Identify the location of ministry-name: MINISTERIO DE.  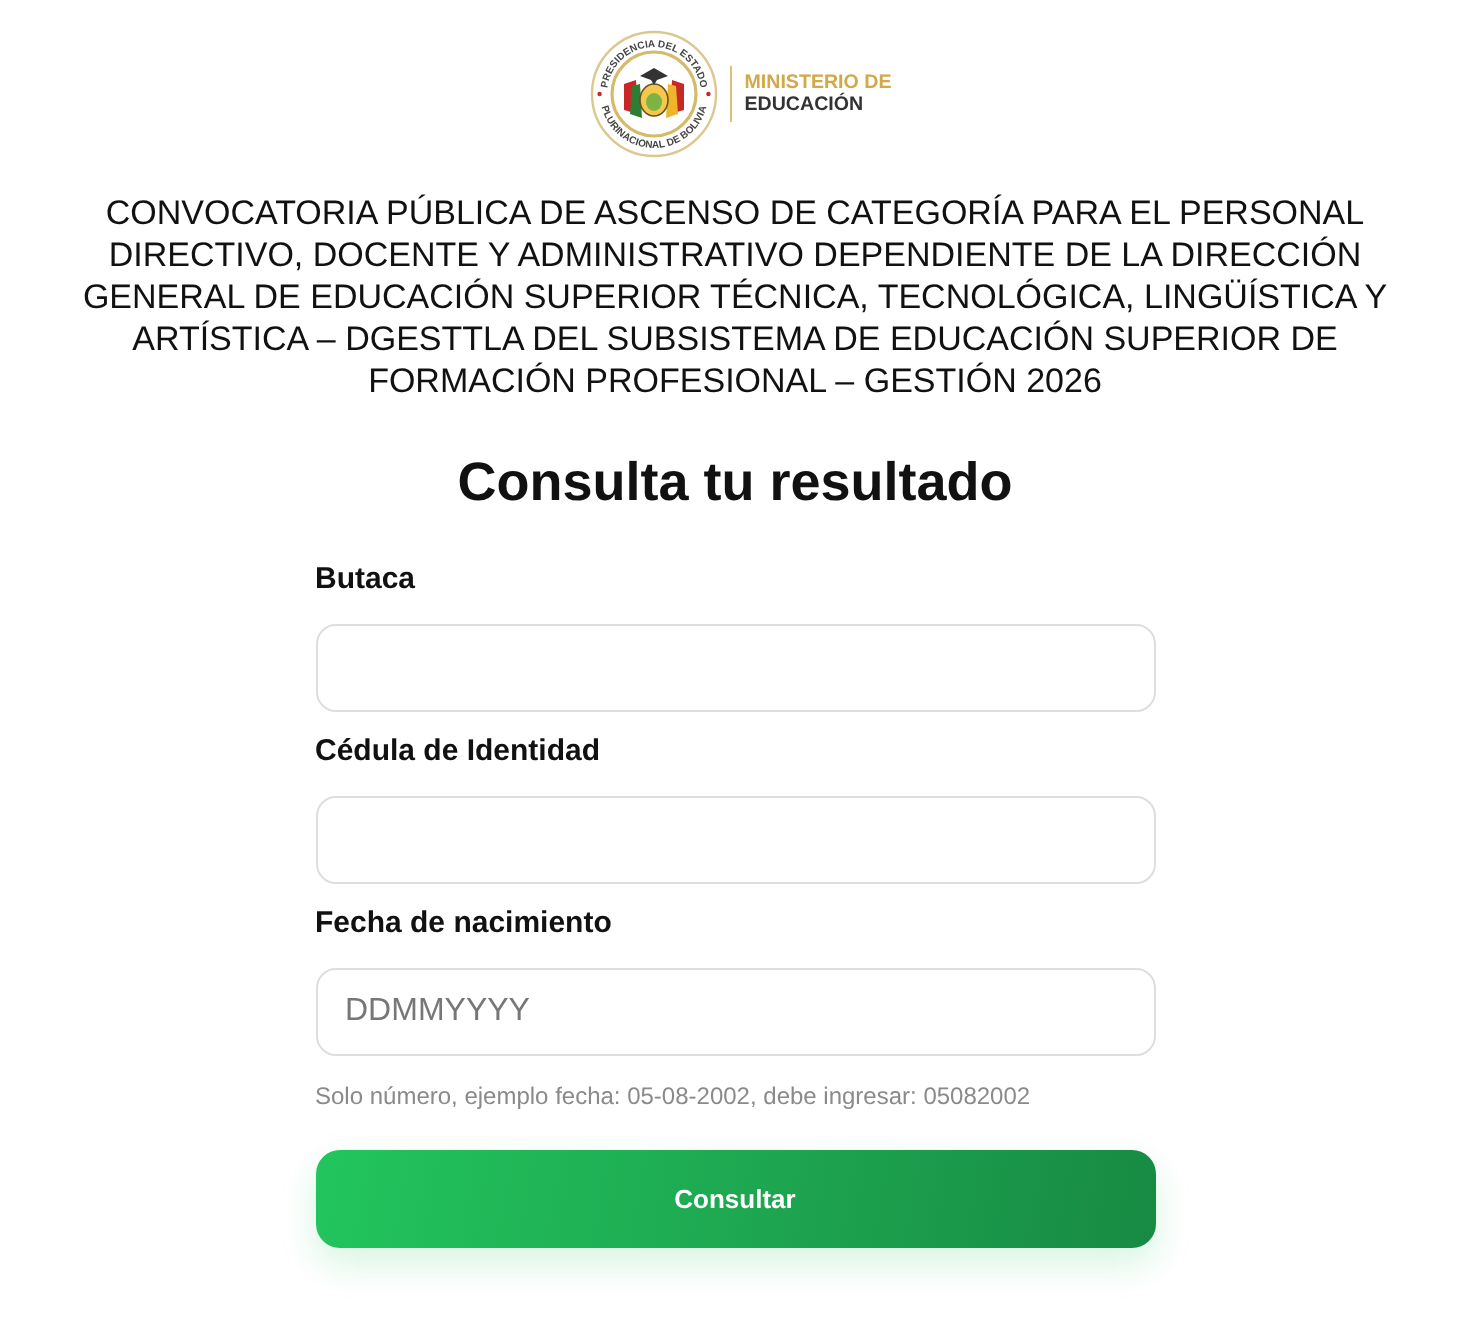
(818, 83).